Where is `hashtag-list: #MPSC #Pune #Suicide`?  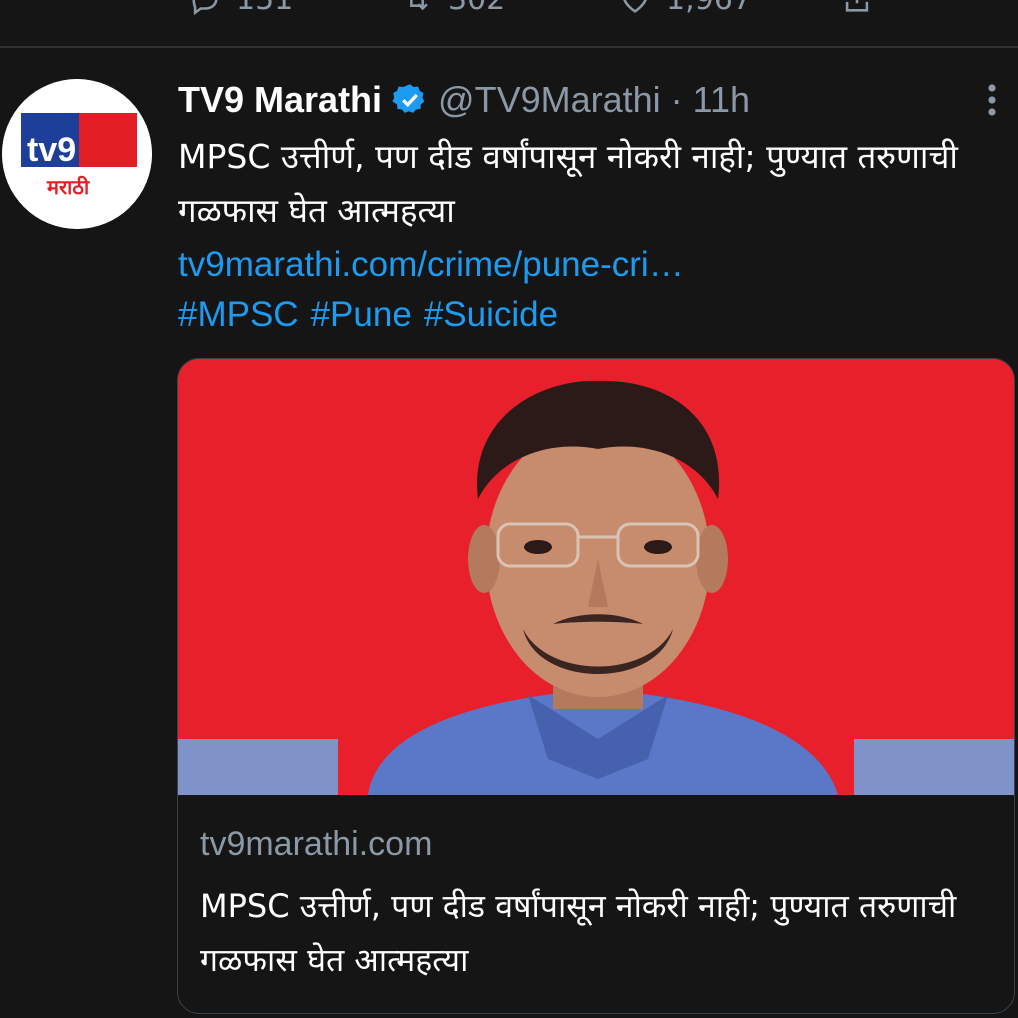
hashtag-list: #MPSC #Pune #Suicide is located at coordinates (374, 315).